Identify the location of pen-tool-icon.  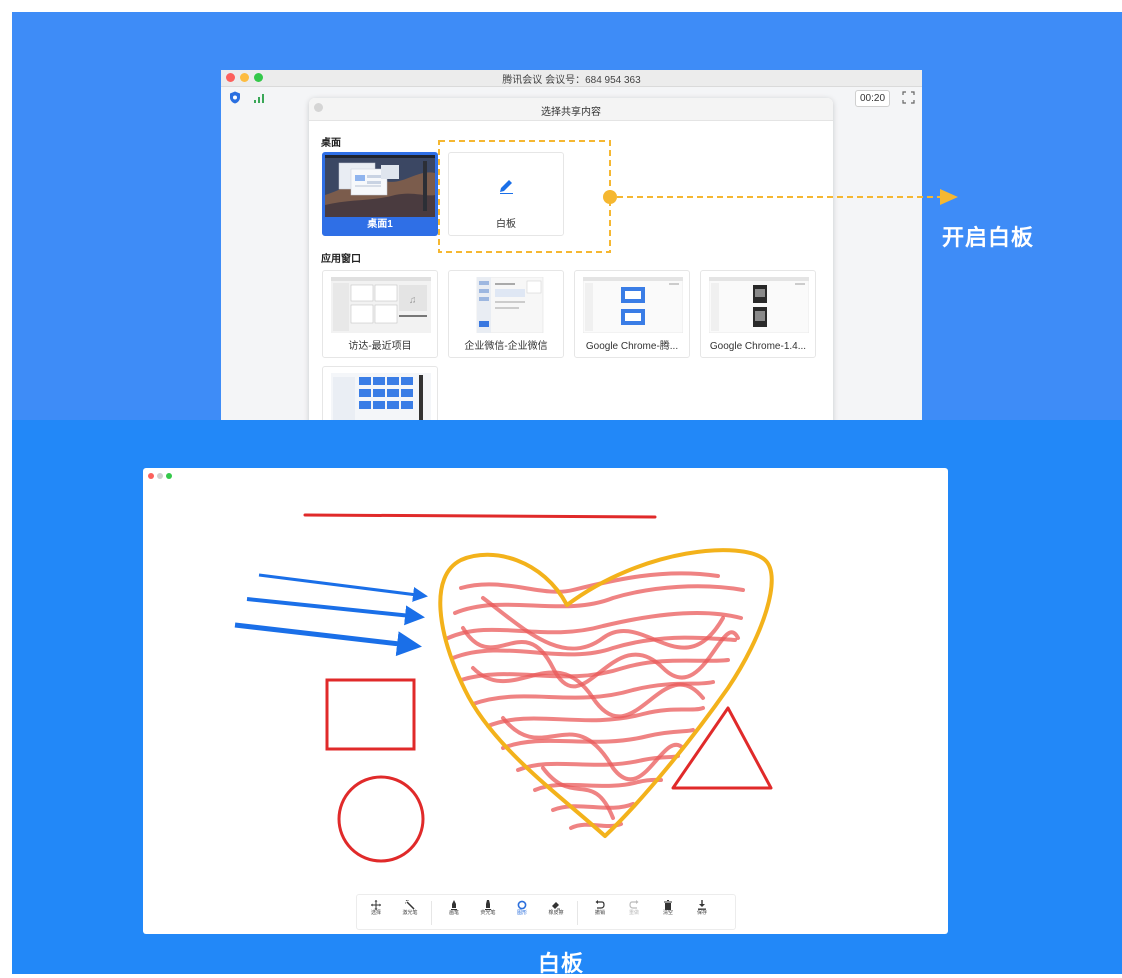
(454, 905).